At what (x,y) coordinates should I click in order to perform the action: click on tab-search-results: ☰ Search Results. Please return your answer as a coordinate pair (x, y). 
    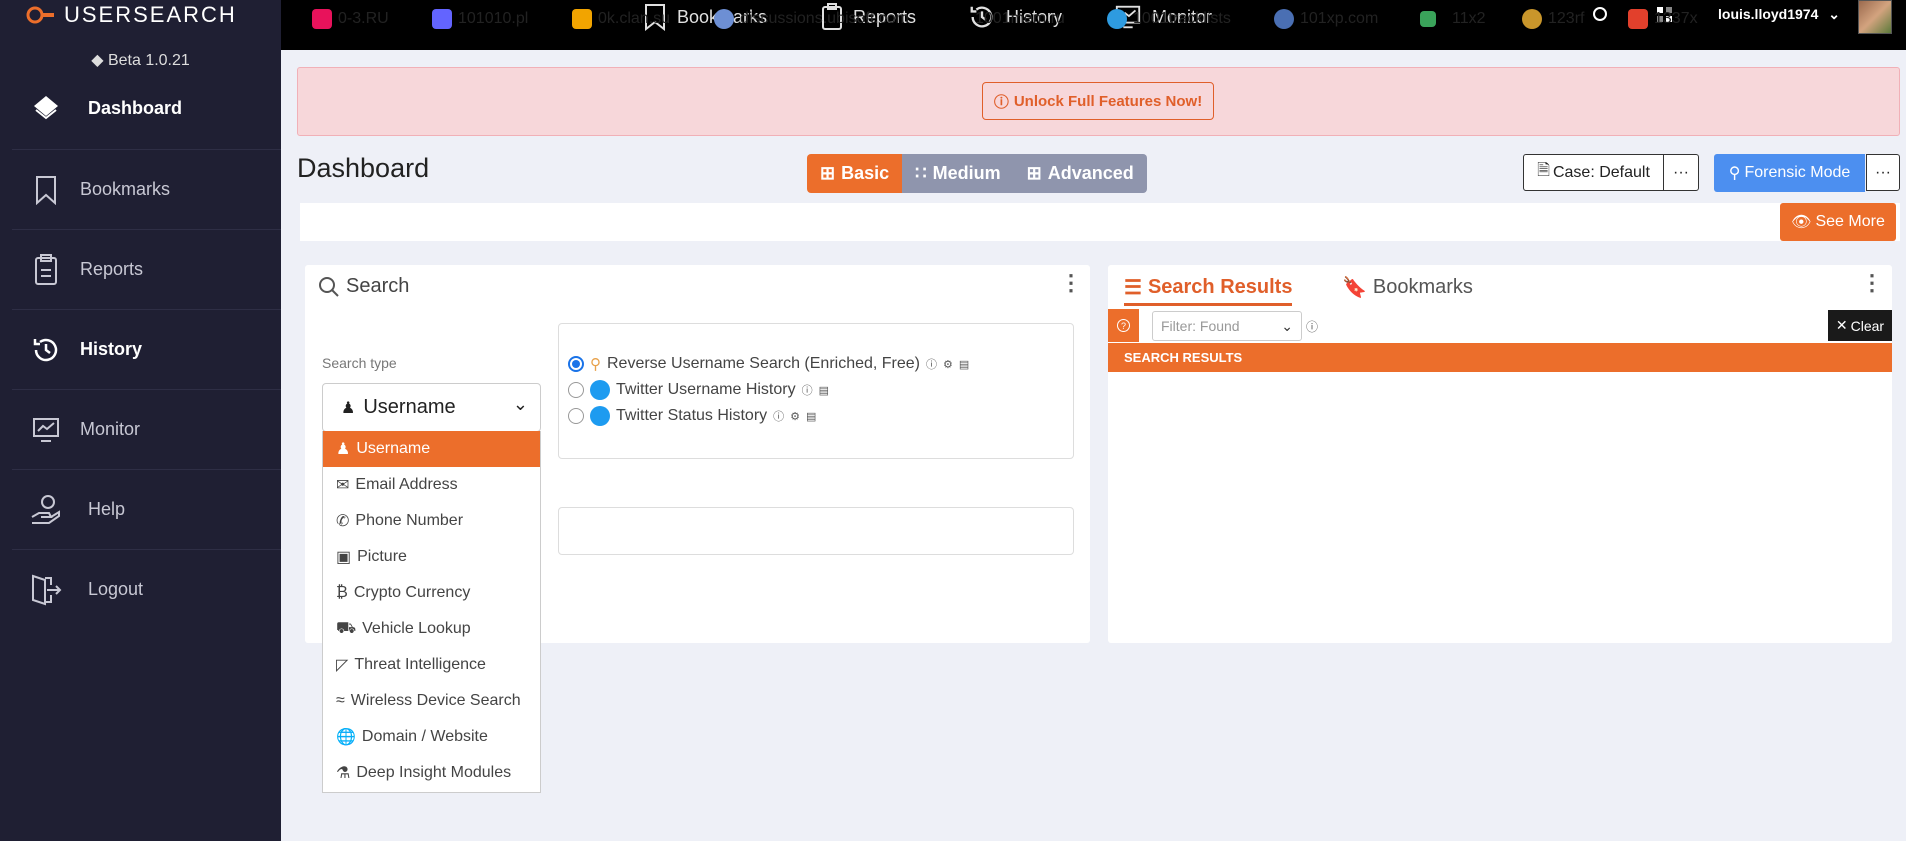
    Looking at the image, I should click on (1208, 290).